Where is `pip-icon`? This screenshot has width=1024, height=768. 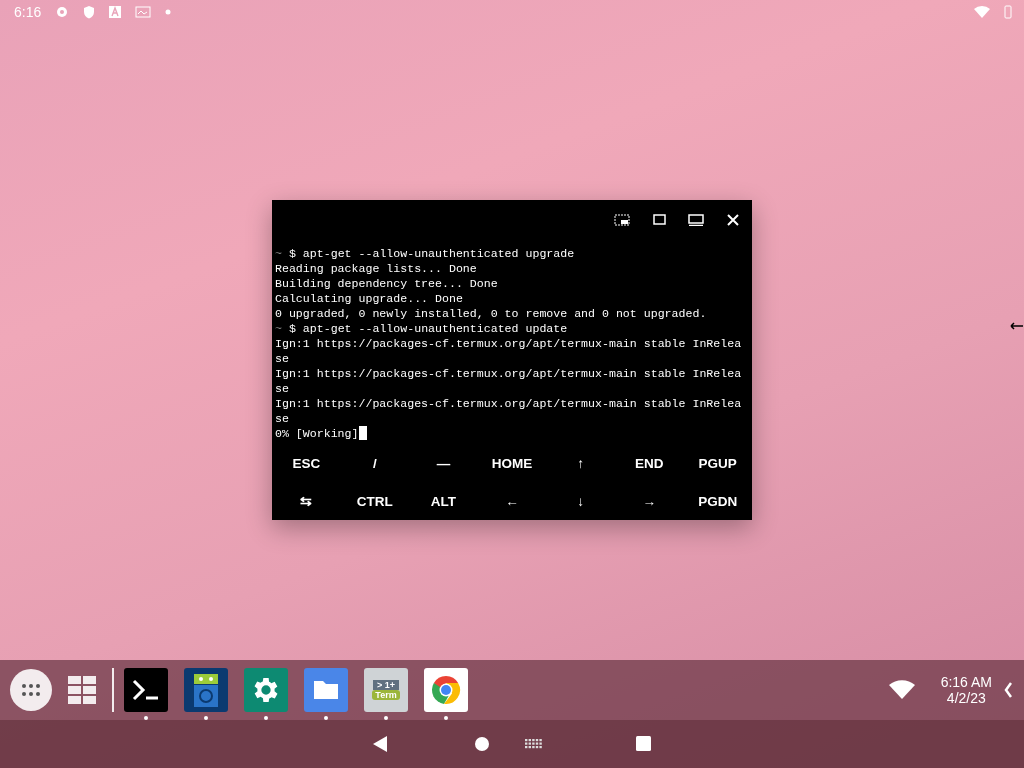
pip-icon is located at coordinates (622, 220).